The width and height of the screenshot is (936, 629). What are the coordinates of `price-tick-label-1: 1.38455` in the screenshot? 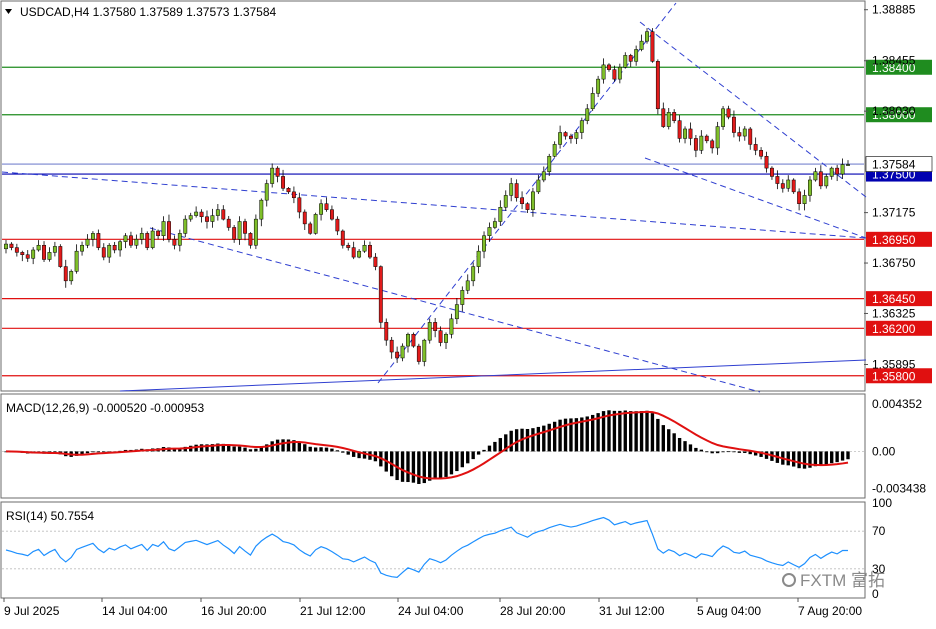 It's located at (894, 61).